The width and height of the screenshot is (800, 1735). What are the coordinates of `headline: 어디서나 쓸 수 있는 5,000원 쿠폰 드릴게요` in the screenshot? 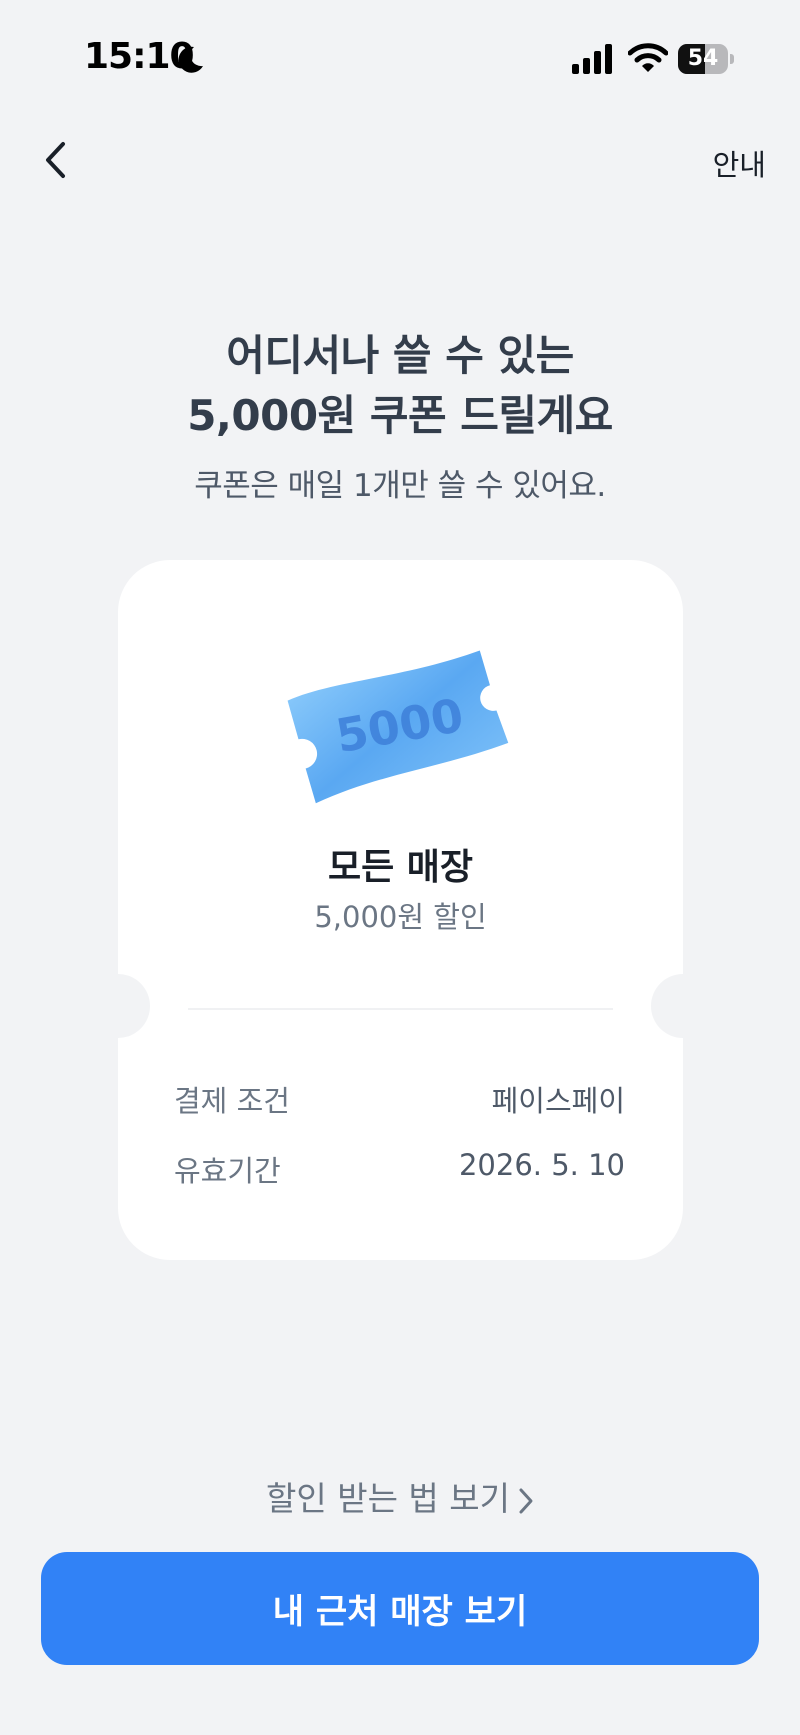 It's located at (400, 386).